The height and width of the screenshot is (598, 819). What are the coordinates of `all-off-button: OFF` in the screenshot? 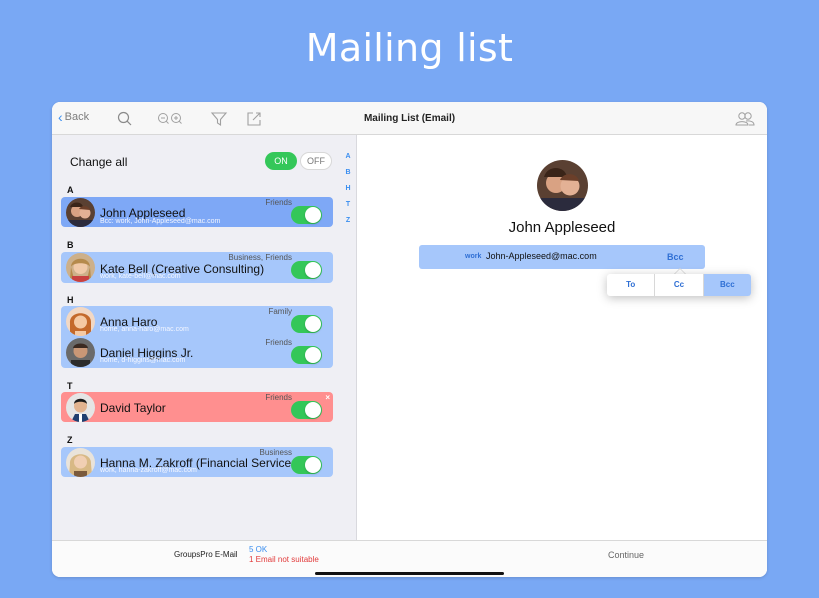 It's located at (316, 161).